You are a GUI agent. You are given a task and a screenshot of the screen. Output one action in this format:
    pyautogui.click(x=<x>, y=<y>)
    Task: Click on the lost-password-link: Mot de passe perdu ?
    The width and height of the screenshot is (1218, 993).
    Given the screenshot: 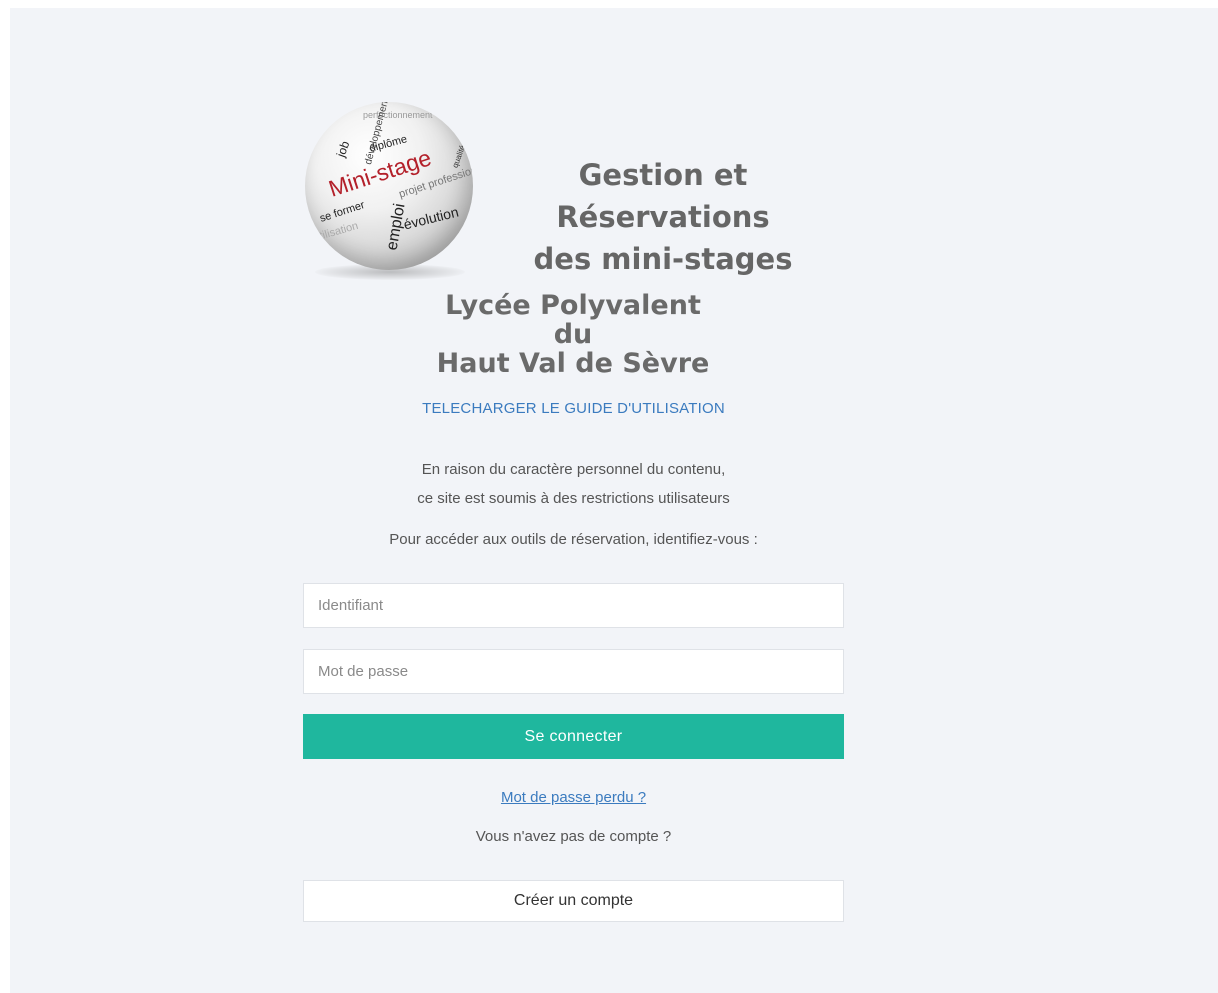 What is the action you would take?
    pyautogui.click(x=573, y=797)
    